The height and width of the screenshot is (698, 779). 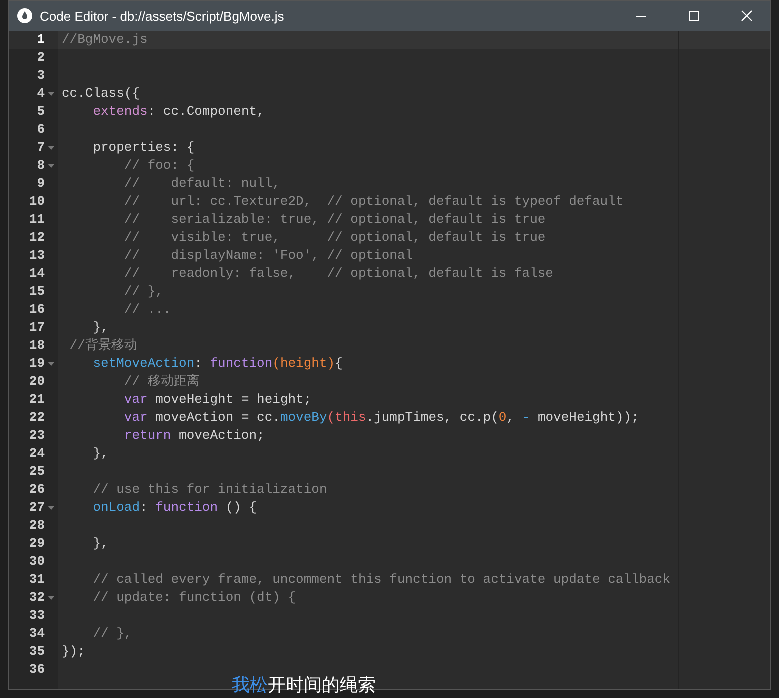 I want to click on line-number: 34, so click(x=36, y=634).